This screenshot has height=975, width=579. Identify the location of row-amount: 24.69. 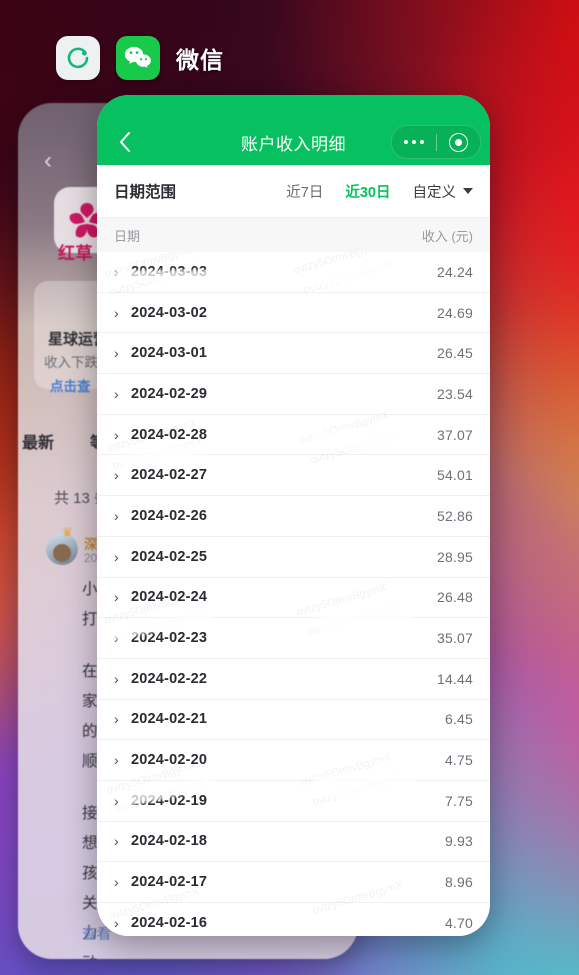
(454, 312).